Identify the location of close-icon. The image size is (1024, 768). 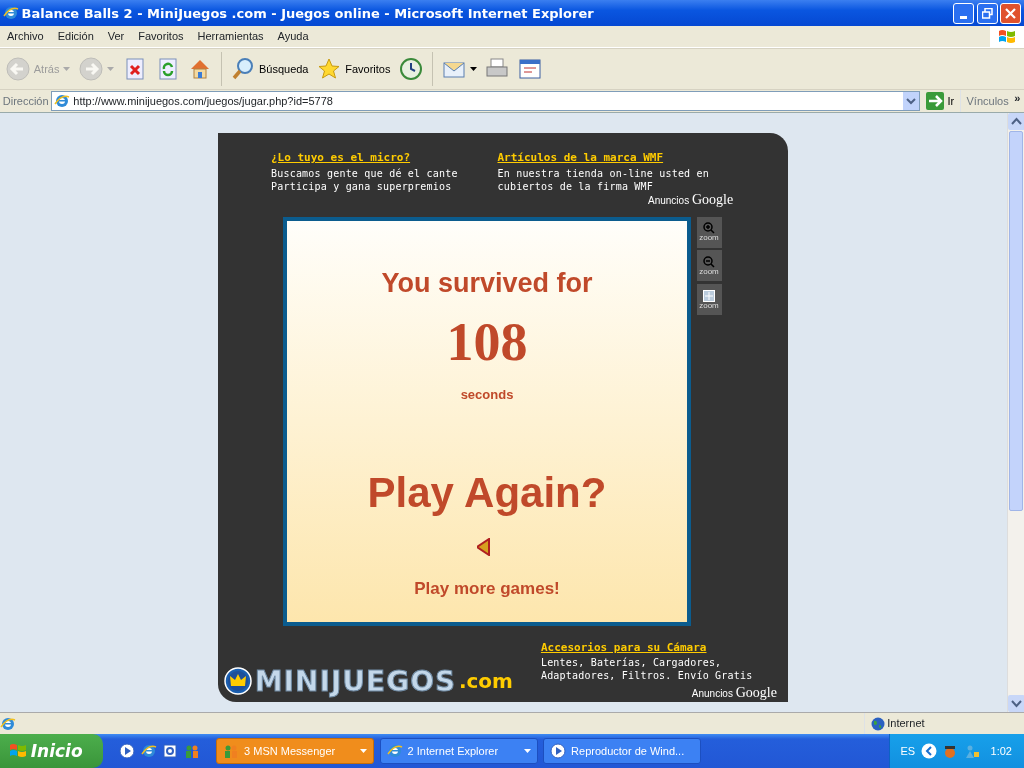
(1011, 13).